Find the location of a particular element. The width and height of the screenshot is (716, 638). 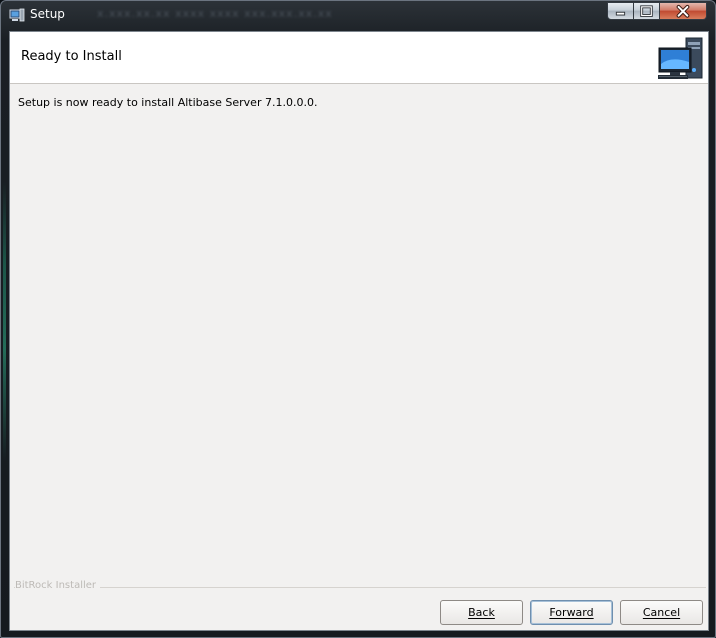

minimize-button is located at coordinates (620, 11).